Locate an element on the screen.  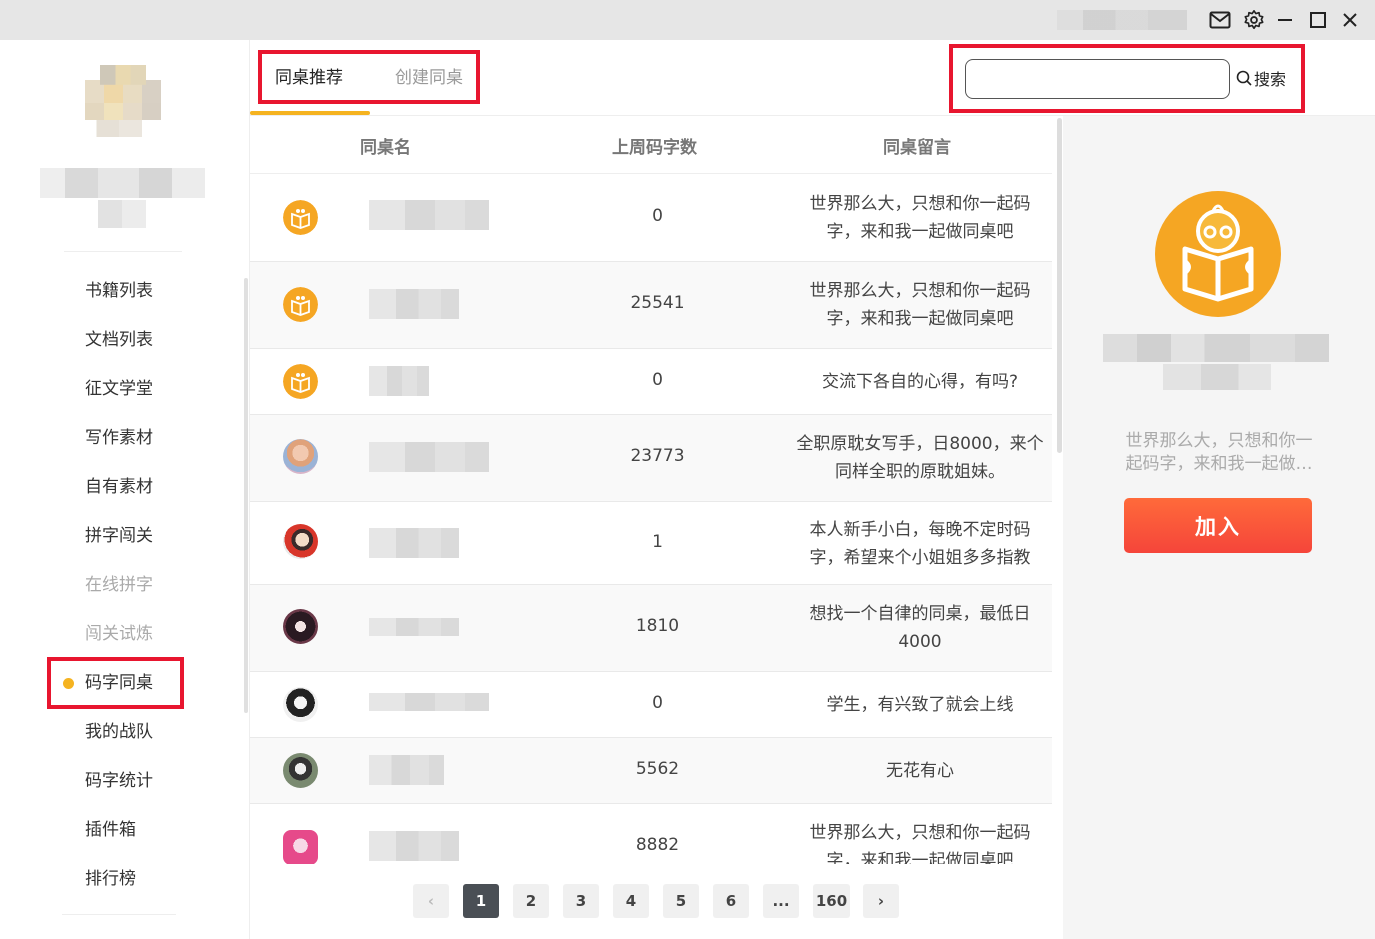
table-row: 0 交流下各自的心得，有吗? is located at coordinates (651, 382).